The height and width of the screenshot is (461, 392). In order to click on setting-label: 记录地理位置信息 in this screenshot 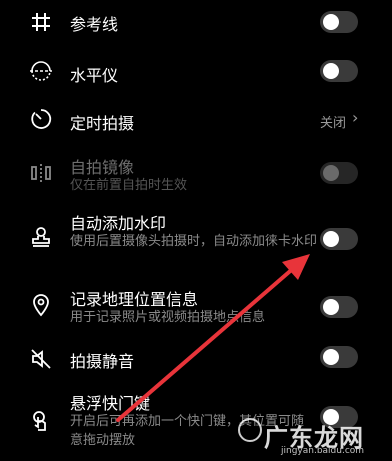, I will do `click(134, 299)`.